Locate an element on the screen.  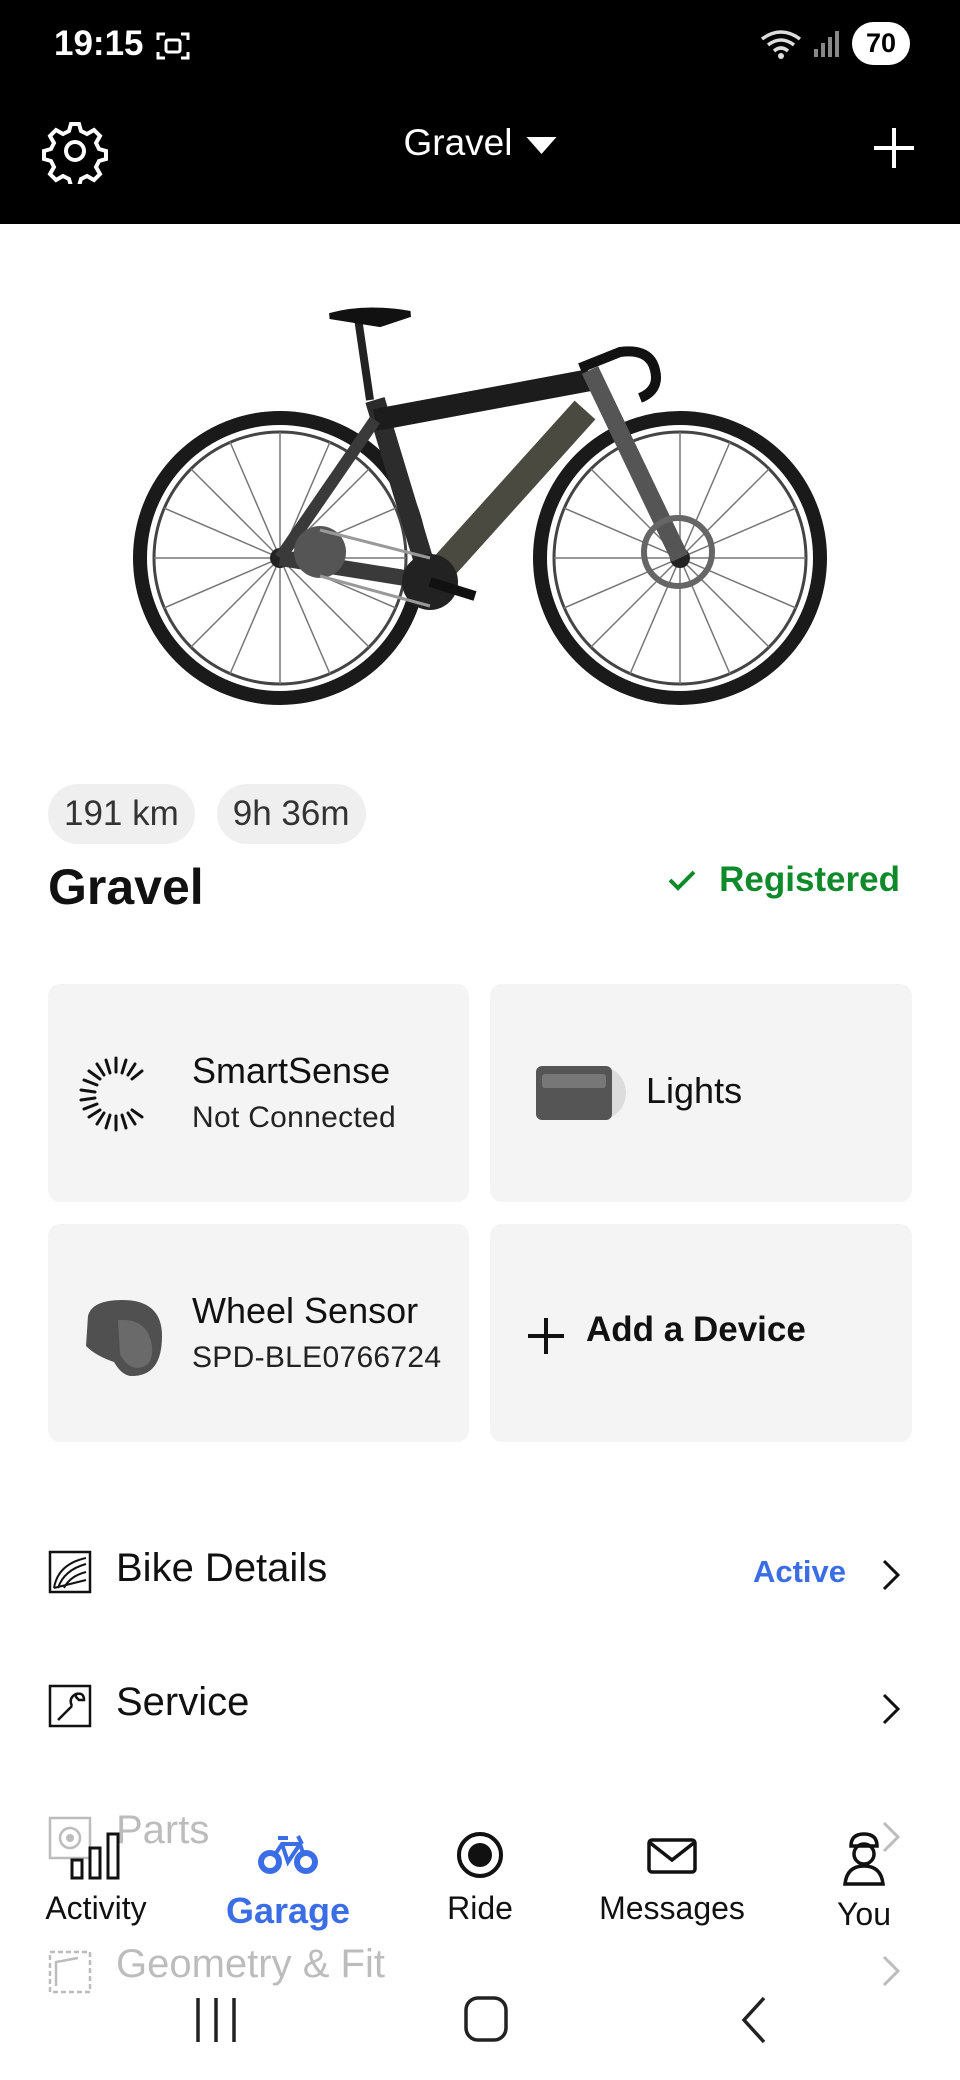
add-device-card: Add a Device is located at coordinates (701, 1333).